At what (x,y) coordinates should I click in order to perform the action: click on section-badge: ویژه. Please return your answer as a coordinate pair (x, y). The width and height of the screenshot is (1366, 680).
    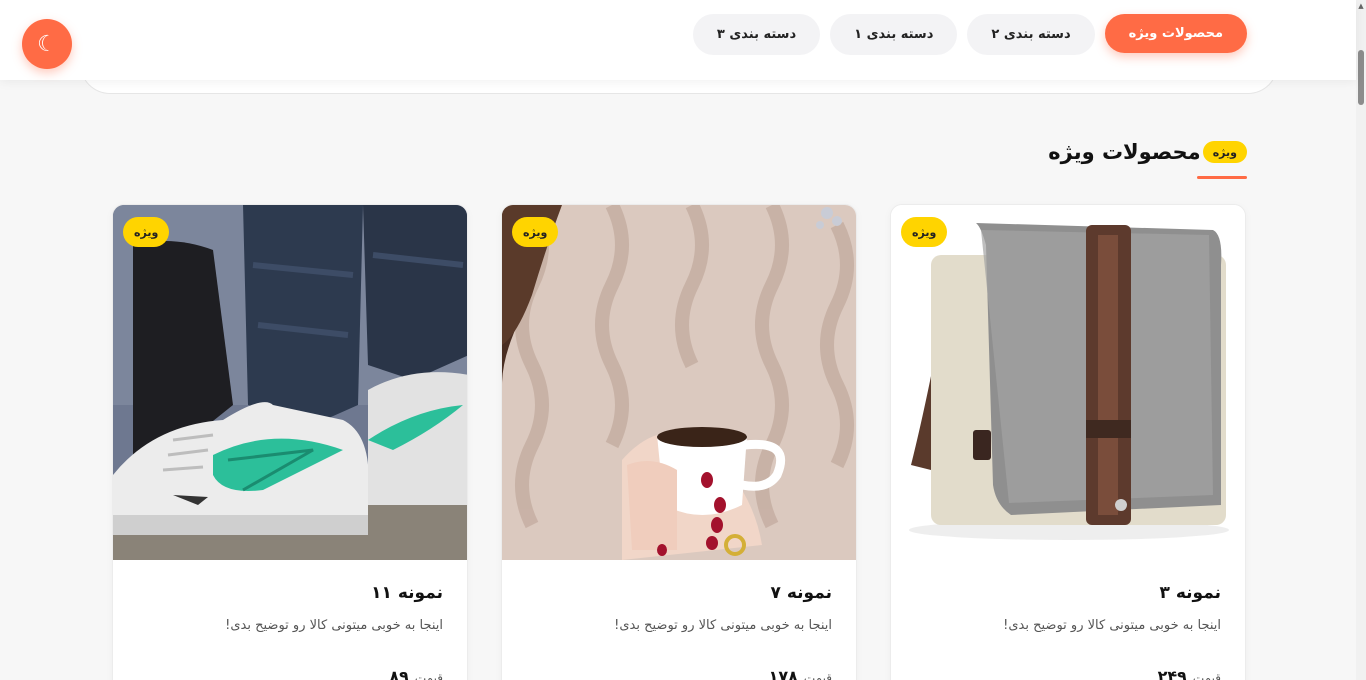
    Looking at the image, I should click on (1224, 152).